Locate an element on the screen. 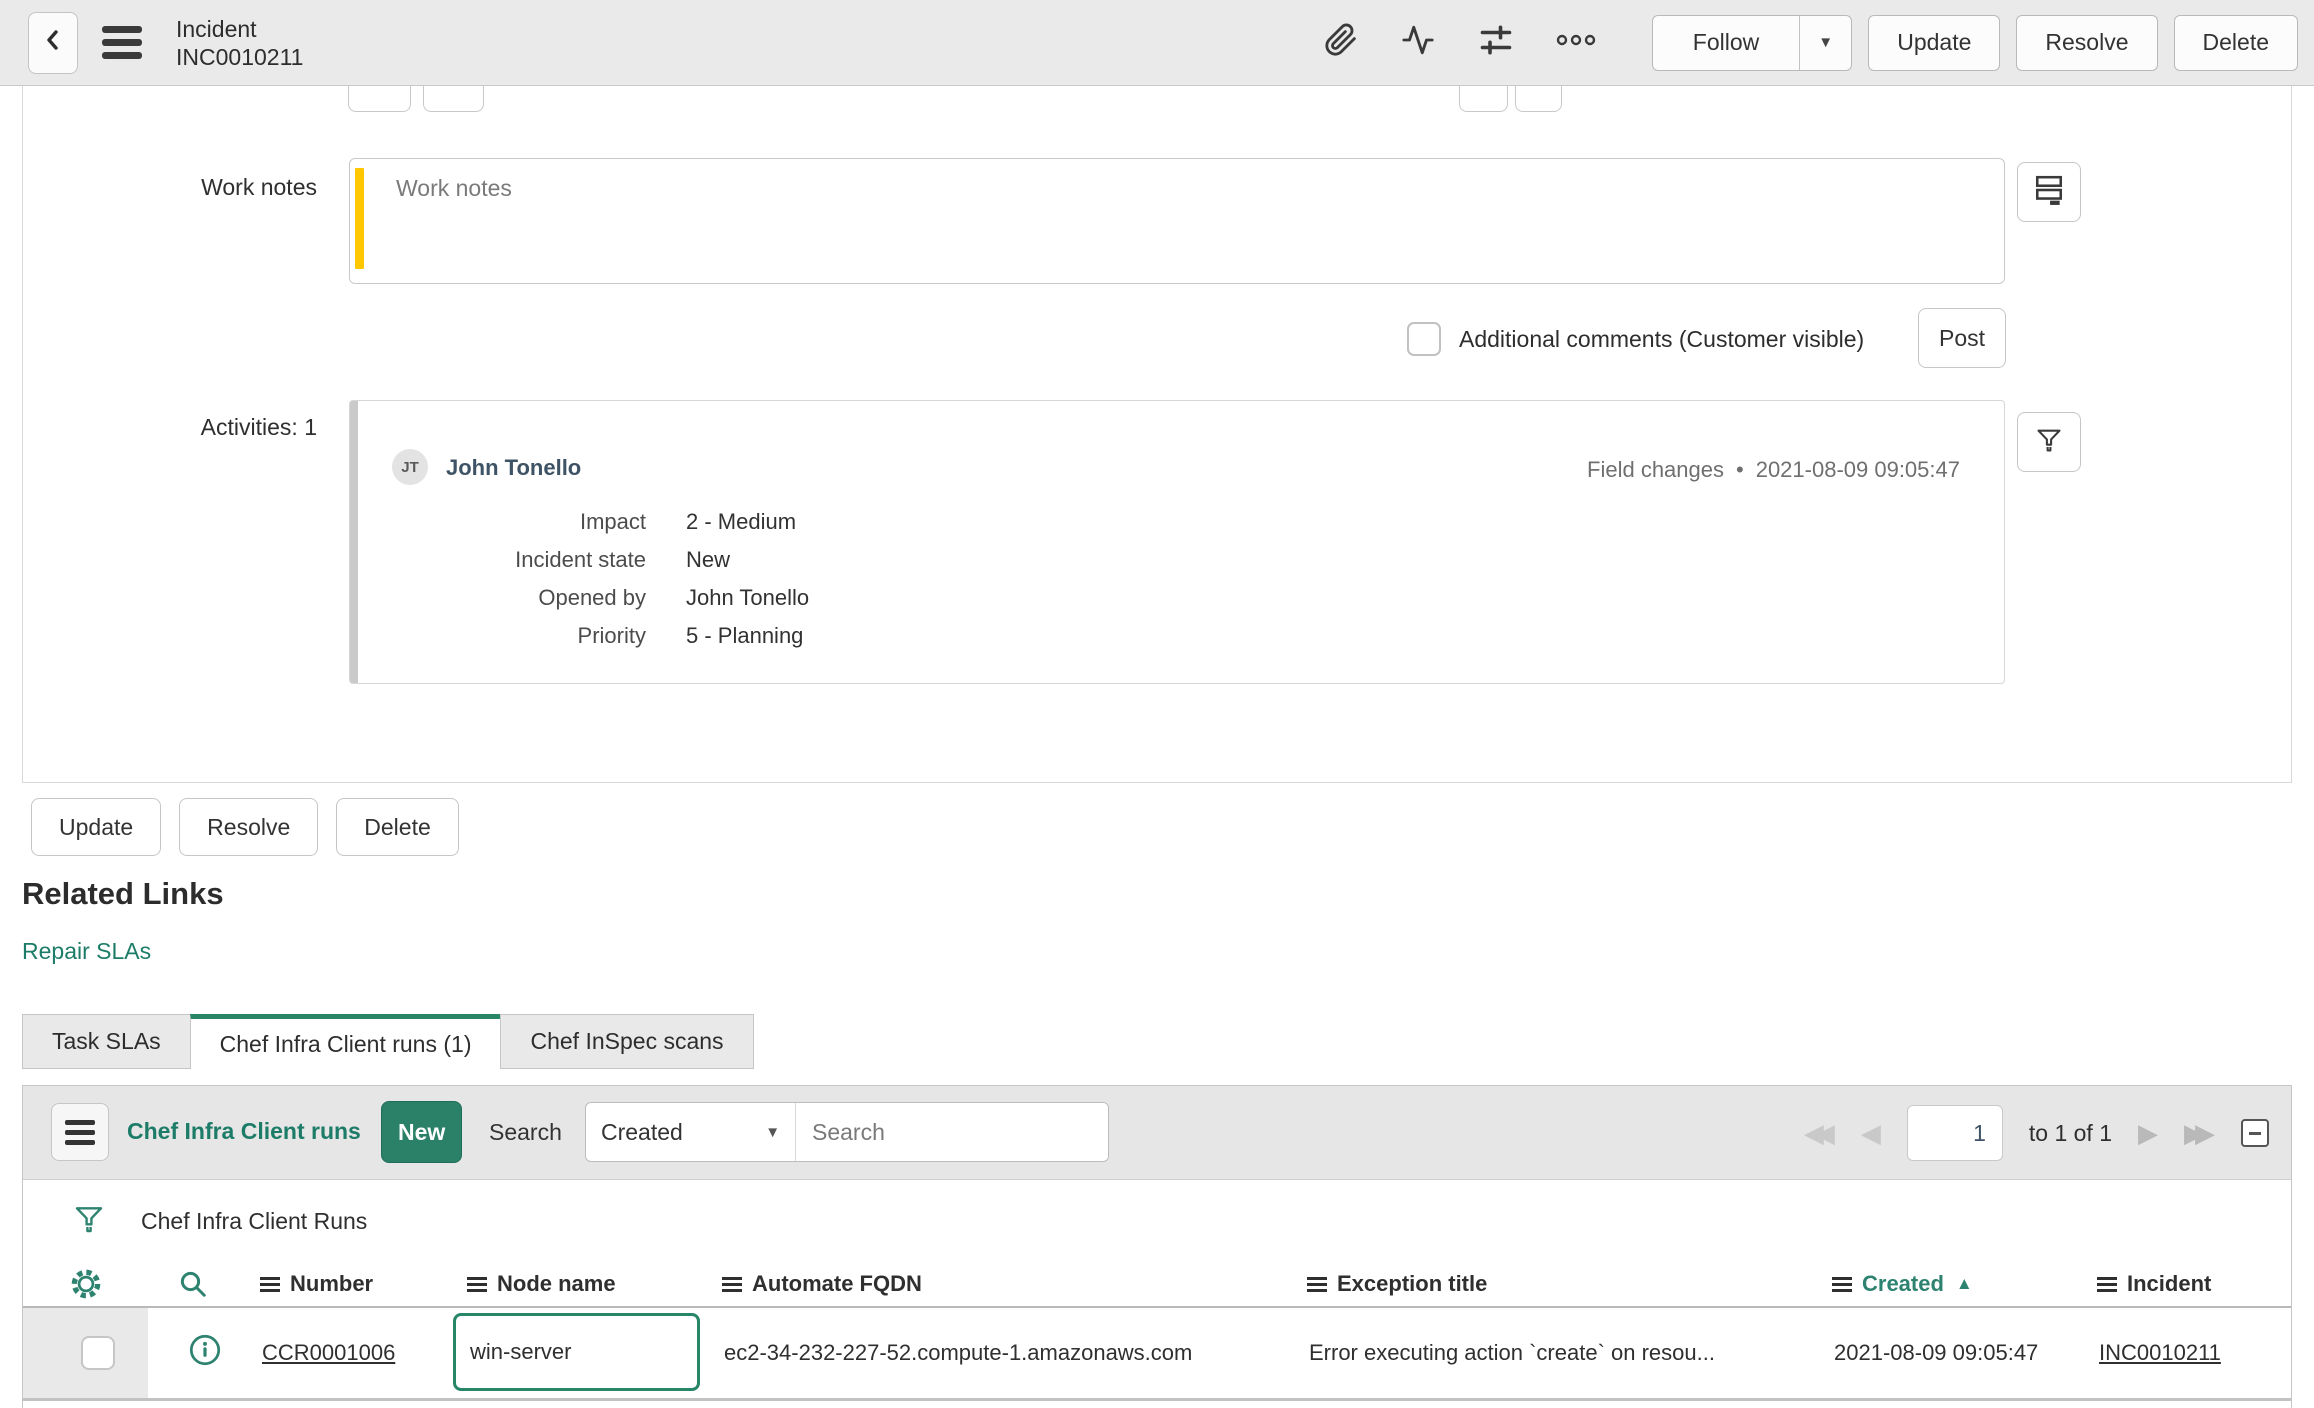 This screenshot has height=1408, width=2314. follow-dropdown-button: ▼ is located at coordinates (1825, 42).